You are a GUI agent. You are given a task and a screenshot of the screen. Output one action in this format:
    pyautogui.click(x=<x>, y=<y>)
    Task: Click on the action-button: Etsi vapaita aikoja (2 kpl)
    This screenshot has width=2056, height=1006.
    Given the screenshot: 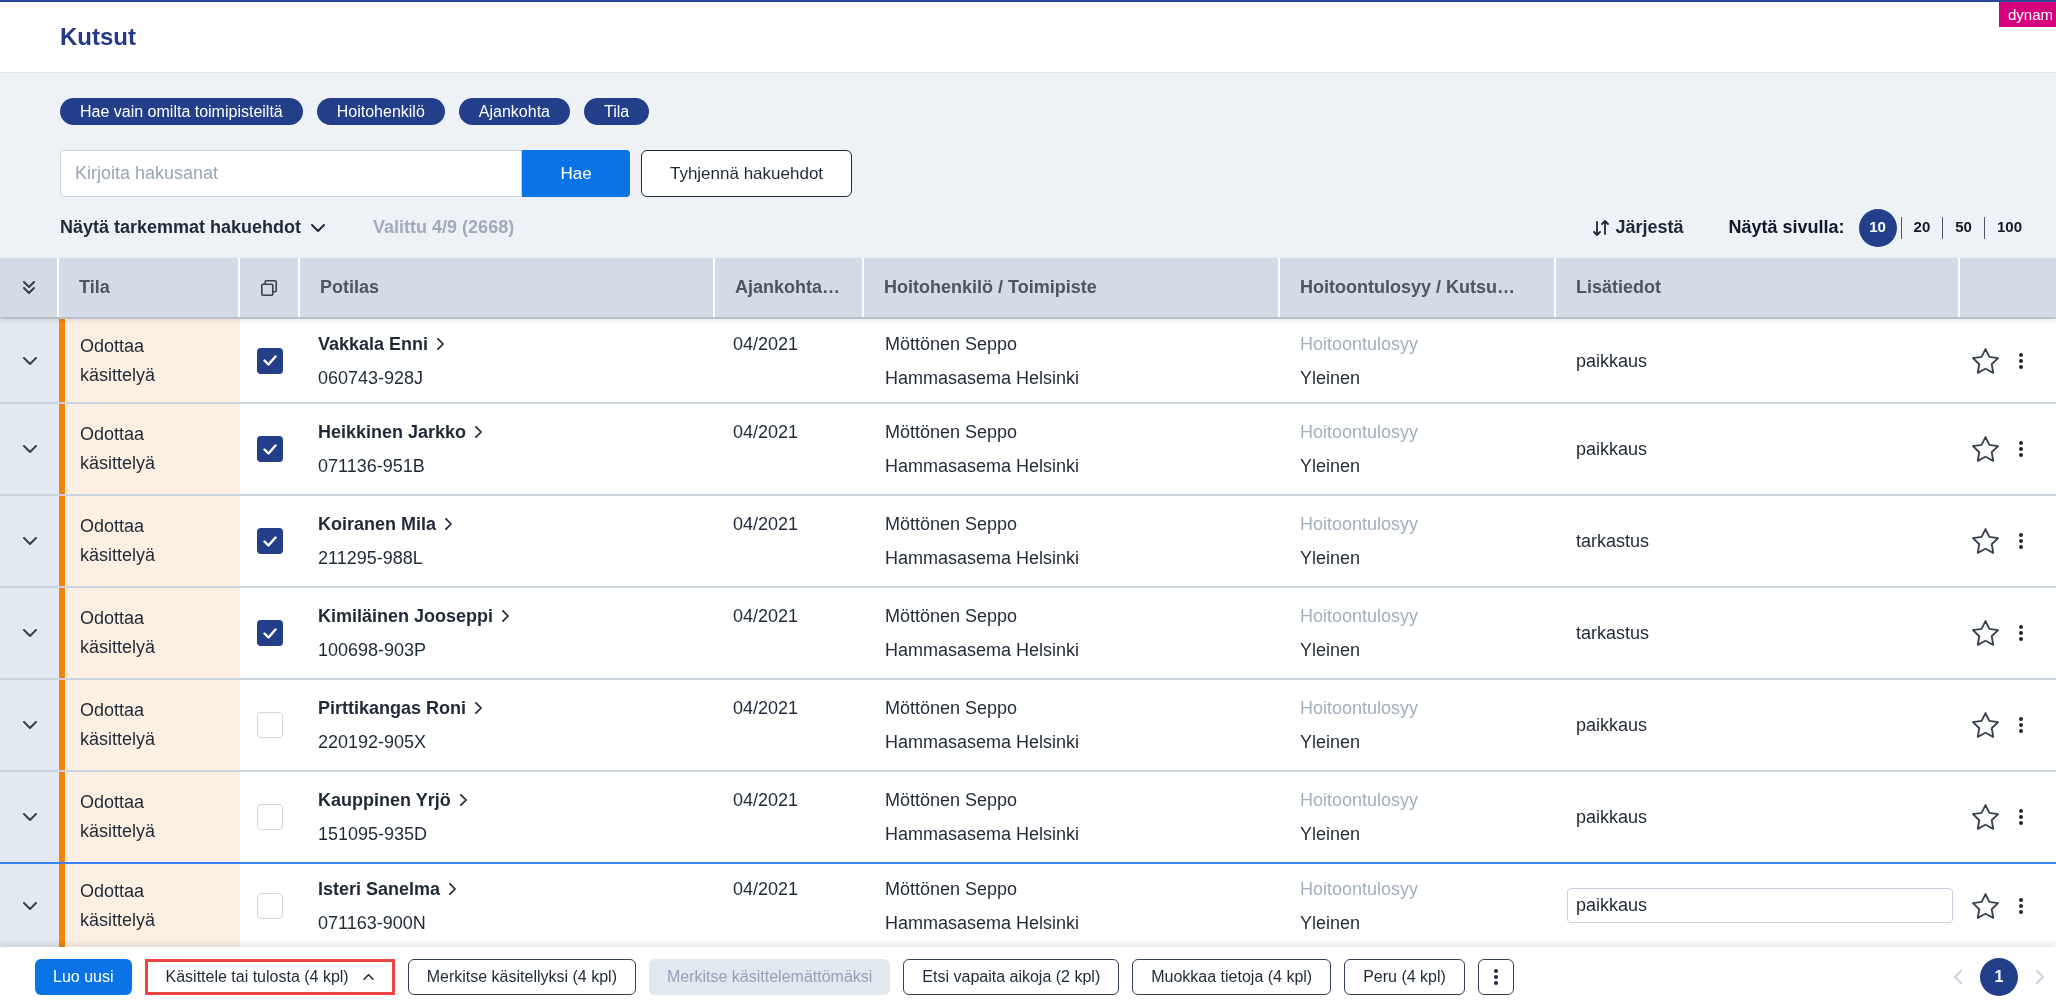 What is the action you would take?
    pyautogui.click(x=1011, y=976)
    